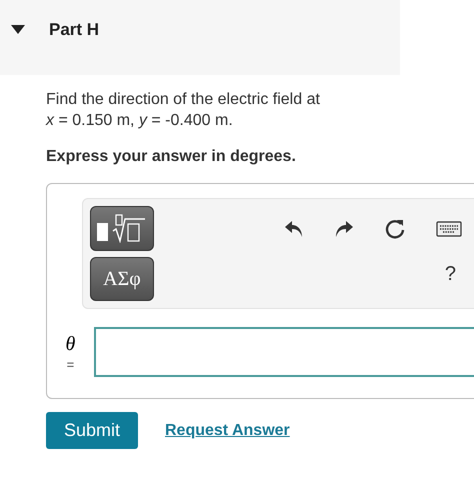 The width and height of the screenshot is (474, 477). What do you see at coordinates (74, 29) in the screenshot?
I see `part-title: Part H` at bounding box center [74, 29].